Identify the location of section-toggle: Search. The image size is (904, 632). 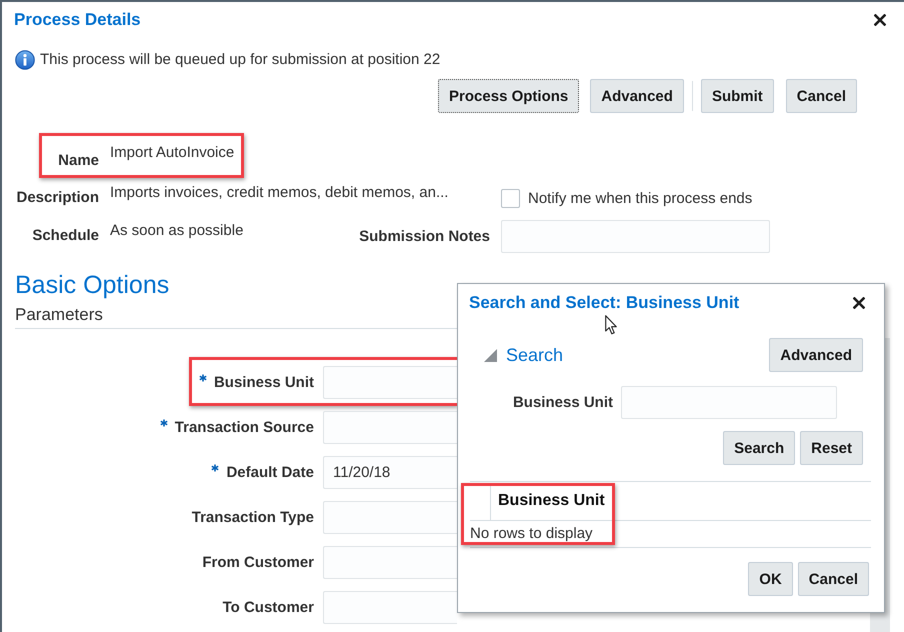
(535, 355).